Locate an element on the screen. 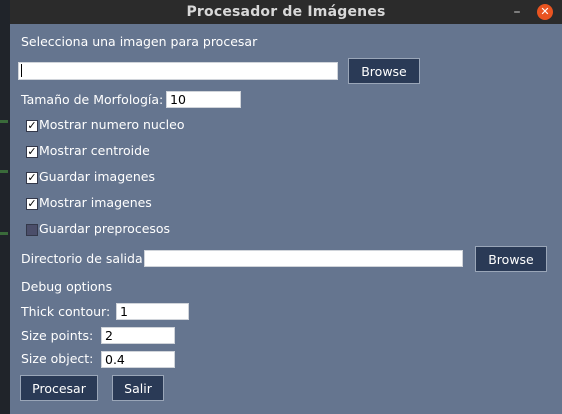  close-icon: ✕ is located at coordinates (545, 12).